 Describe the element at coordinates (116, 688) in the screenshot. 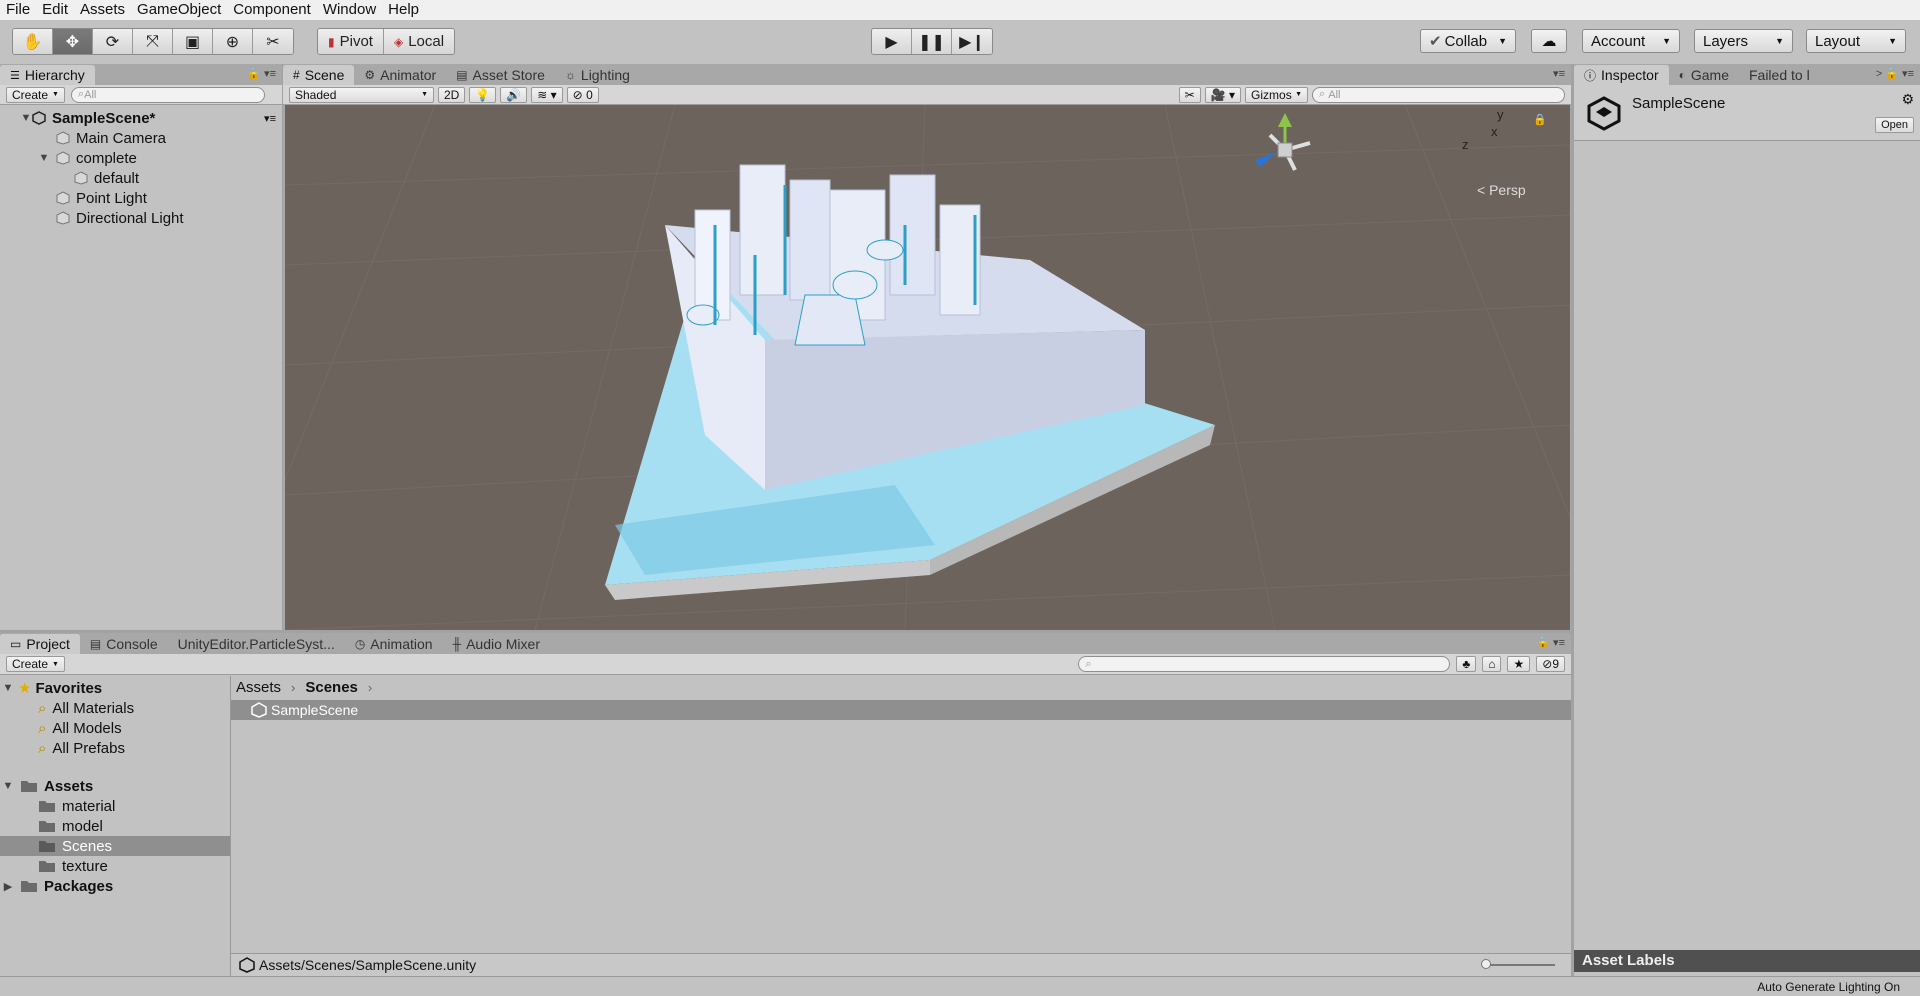

I see `favorites-row: ▼ ★ Favorites` at that location.